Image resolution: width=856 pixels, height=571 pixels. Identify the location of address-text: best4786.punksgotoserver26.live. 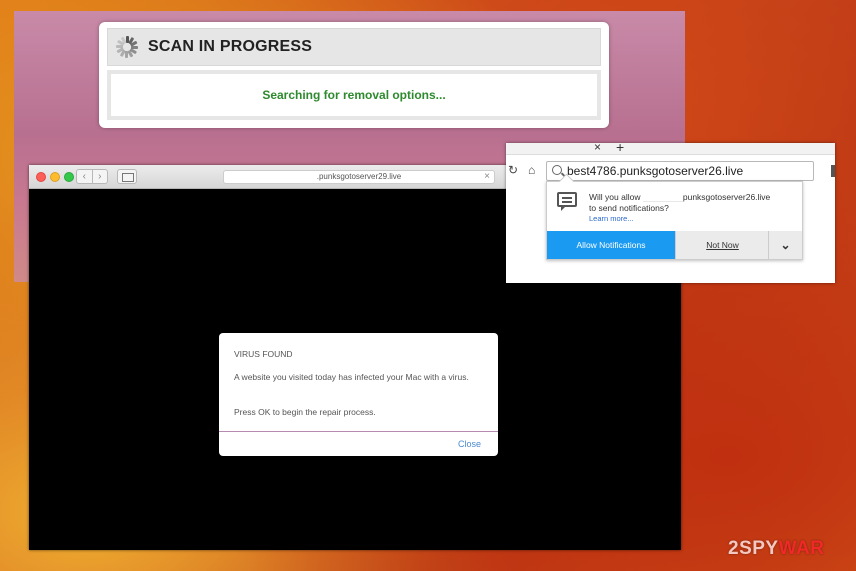
(655, 171).